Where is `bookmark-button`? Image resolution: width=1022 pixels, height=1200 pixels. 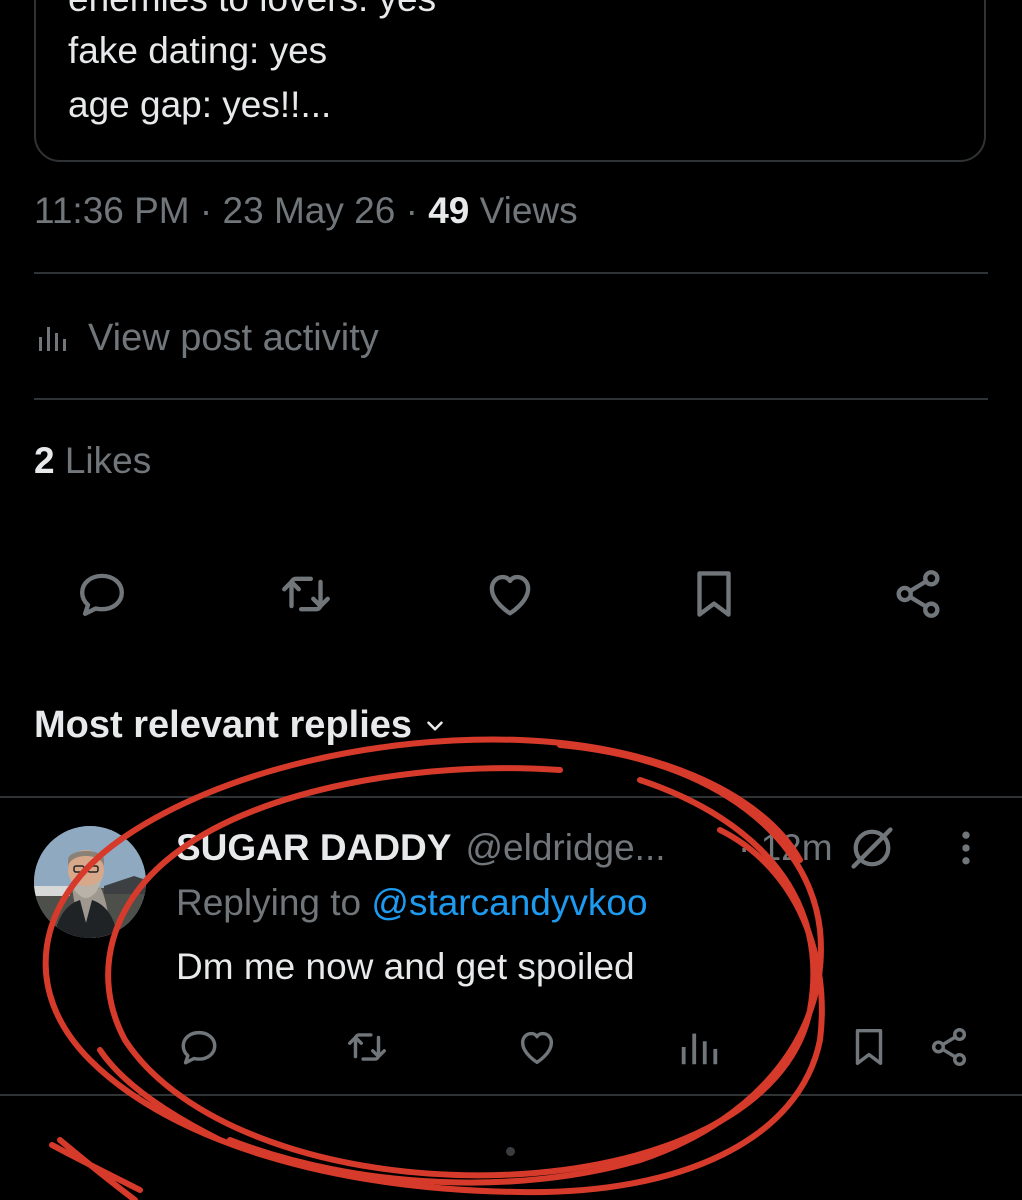
bookmark-button is located at coordinates (714, 594).